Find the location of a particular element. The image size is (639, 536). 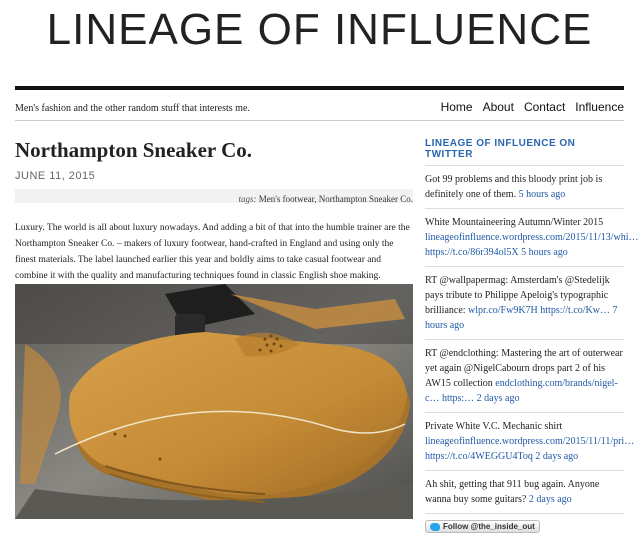

tweet-text: White Mountaineering Autumn/Winter 2015 is located at coordinates (514, 222).